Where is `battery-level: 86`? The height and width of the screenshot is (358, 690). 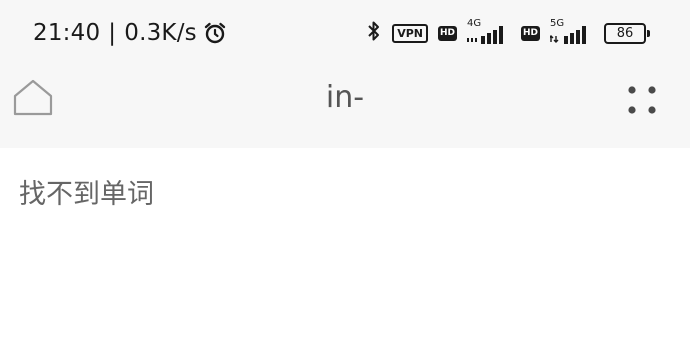 battery-level: 86 is located at coordinates (625, 33).